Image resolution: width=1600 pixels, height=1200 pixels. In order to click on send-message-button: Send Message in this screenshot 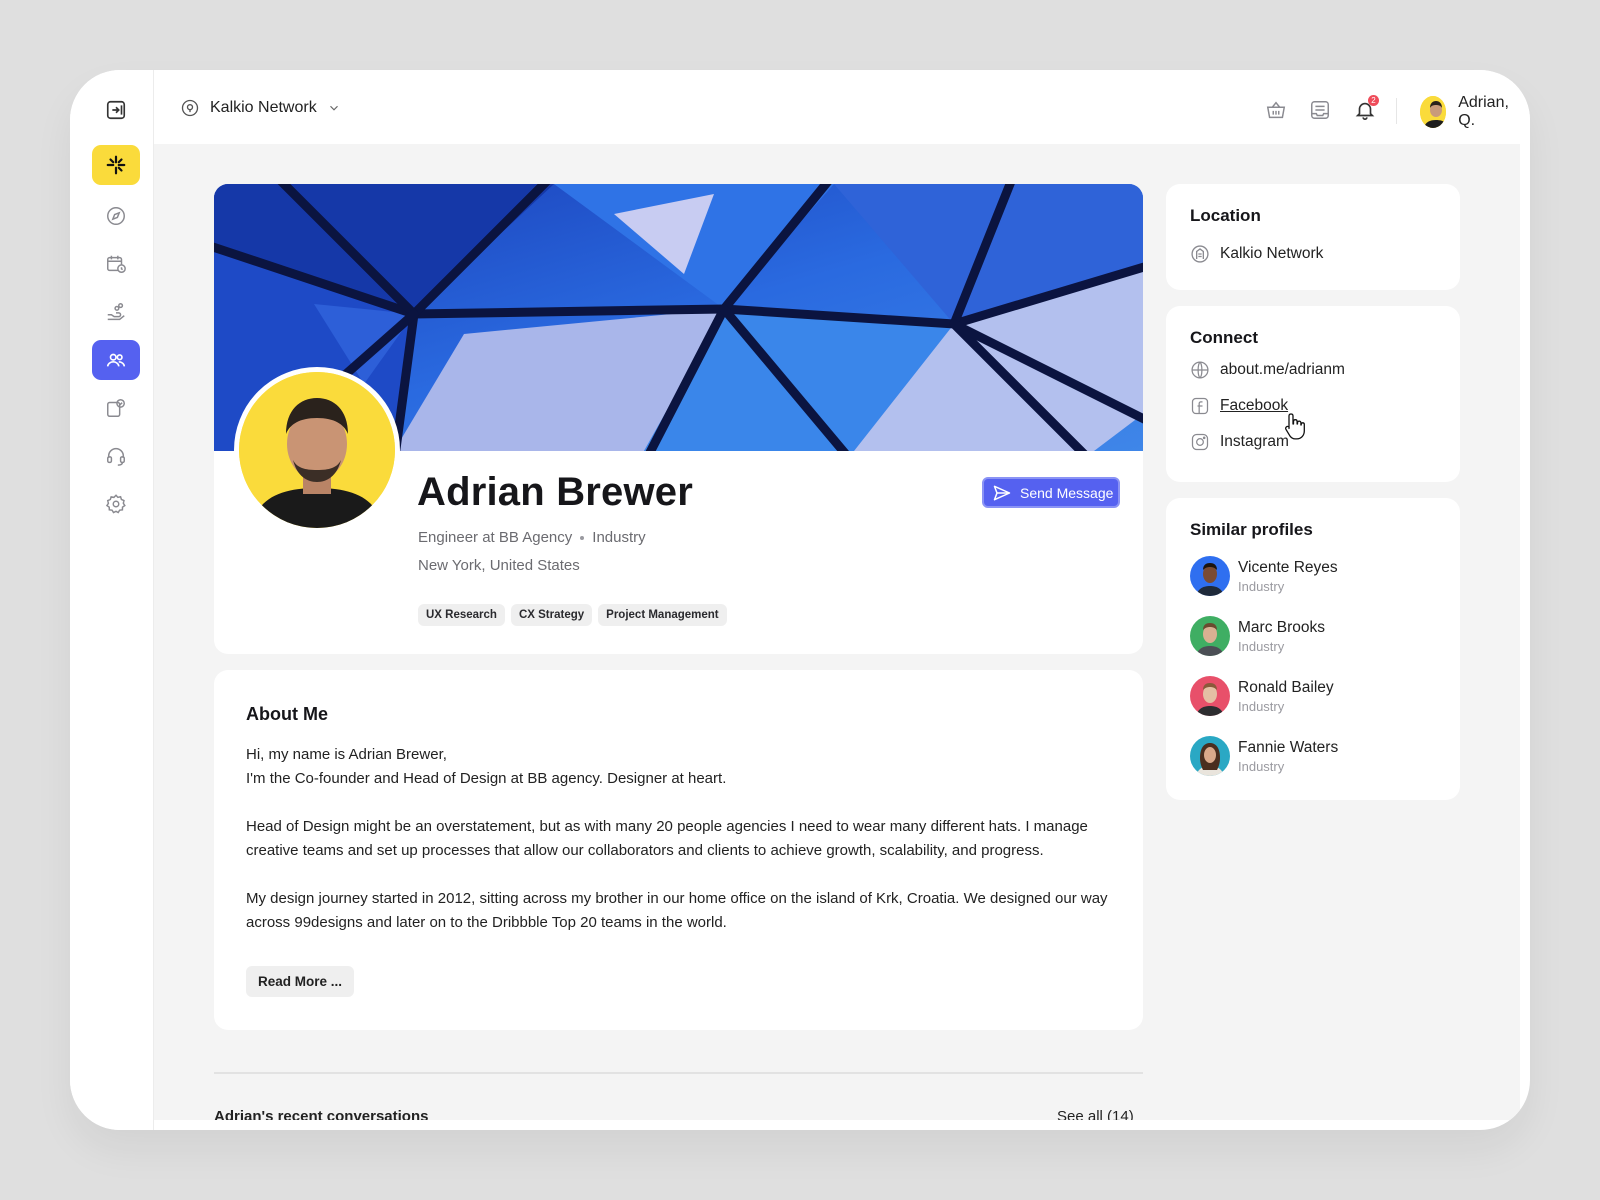, I will do `click(1051, 492)`.